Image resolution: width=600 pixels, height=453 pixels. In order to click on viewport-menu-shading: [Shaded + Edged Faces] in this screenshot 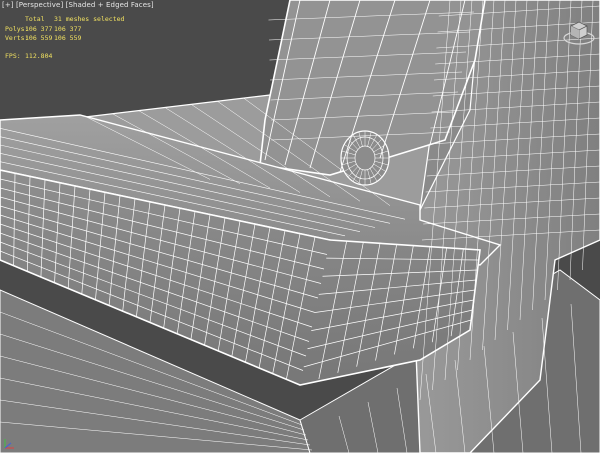, I will do `click(110, 5)`.